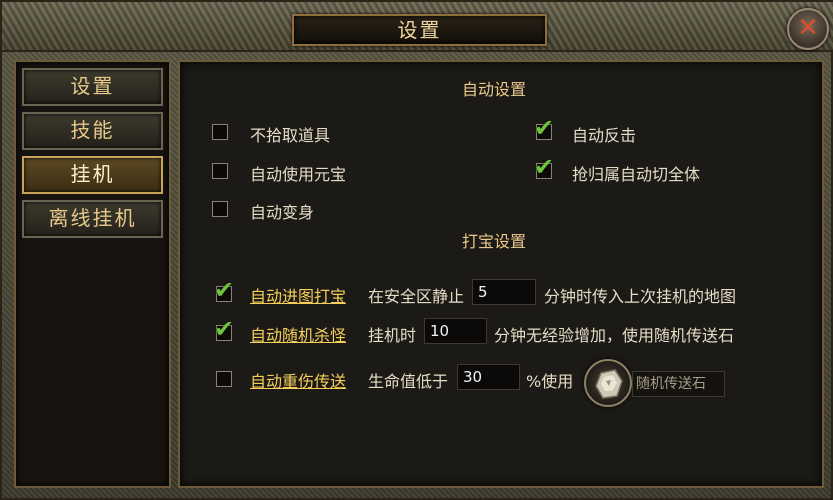  I want to click on window-title: 设置, so click(419, 30).